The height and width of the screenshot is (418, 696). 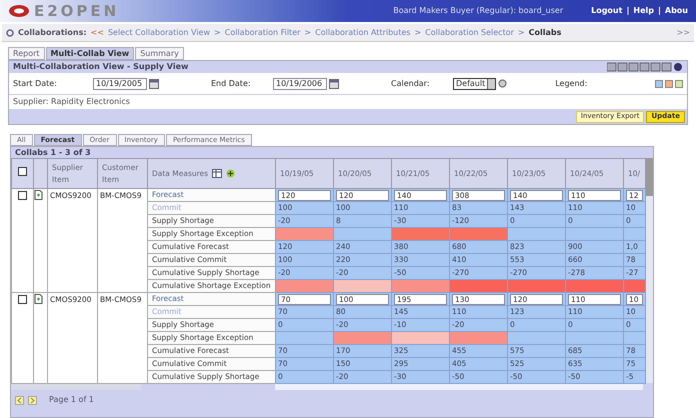 What do you see at coordinates (52, 32) in the screenshot?
I see `breadcrumb-title: Collaborations:` at bounding box center [52, 32].